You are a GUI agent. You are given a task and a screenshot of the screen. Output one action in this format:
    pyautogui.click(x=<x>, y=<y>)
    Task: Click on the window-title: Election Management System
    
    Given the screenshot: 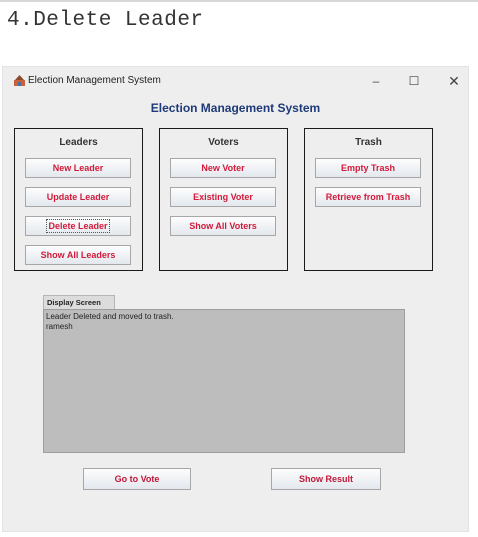 What is the action you would take?
    pyautogui.click(x=94, y=80)
    